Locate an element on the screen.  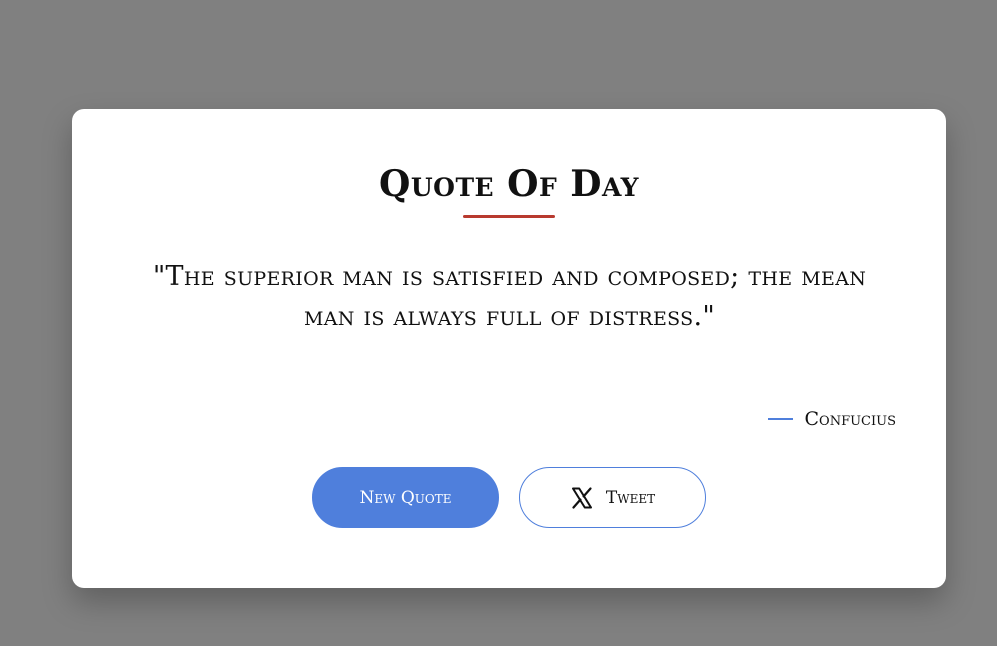
page-title: Quote Of Day is located at coordinates (509, 184).